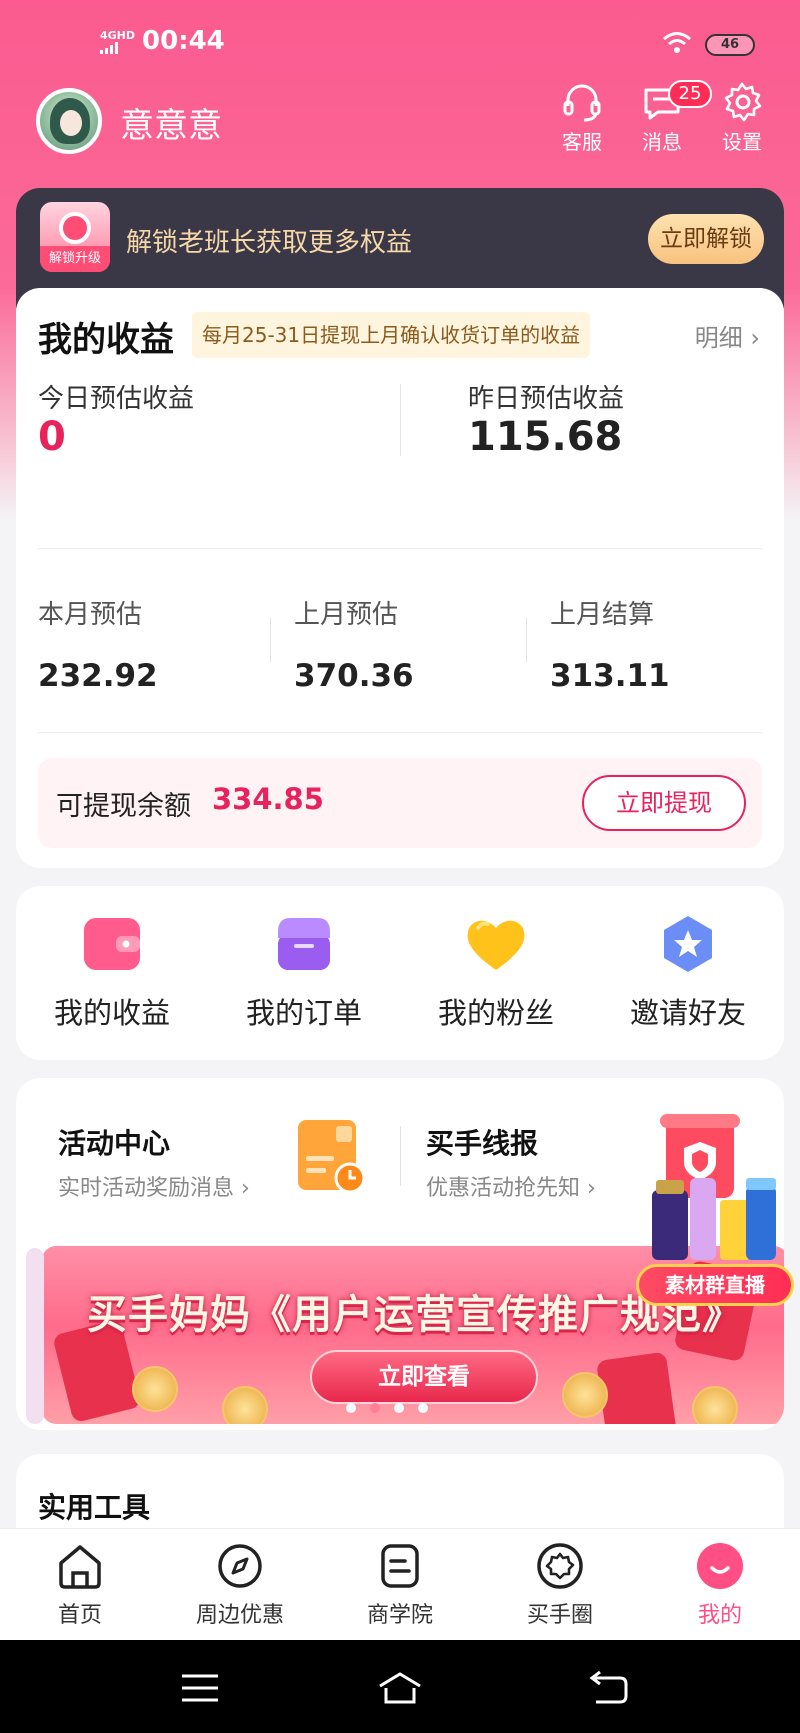  Describe the element at coordinates (268, 799) in the screenshot. I see `withdrawable-balance-value: 334.85` at that location.